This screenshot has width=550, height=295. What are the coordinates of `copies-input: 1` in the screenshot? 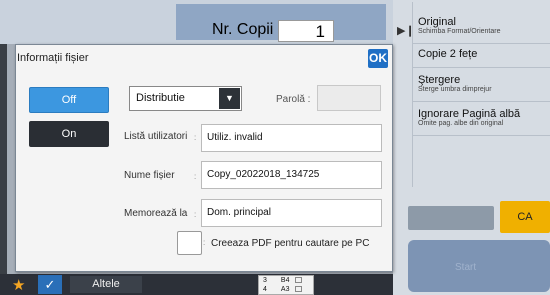 It's located at (306, 31).